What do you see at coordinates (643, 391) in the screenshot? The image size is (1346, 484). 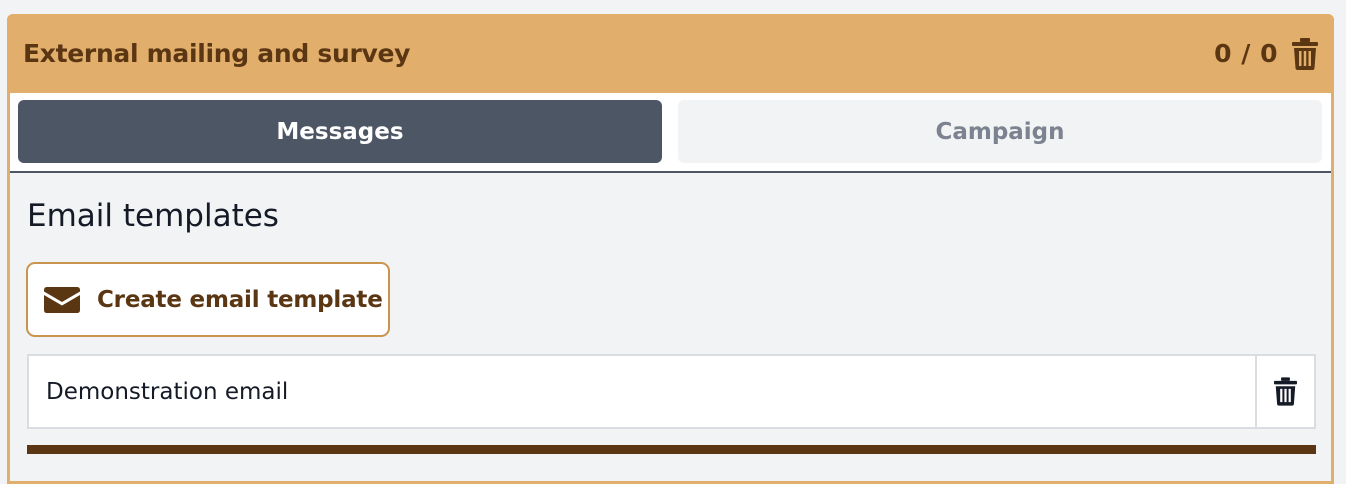 I see `template-name: Demonstration email` at bounding box center [643, 391].